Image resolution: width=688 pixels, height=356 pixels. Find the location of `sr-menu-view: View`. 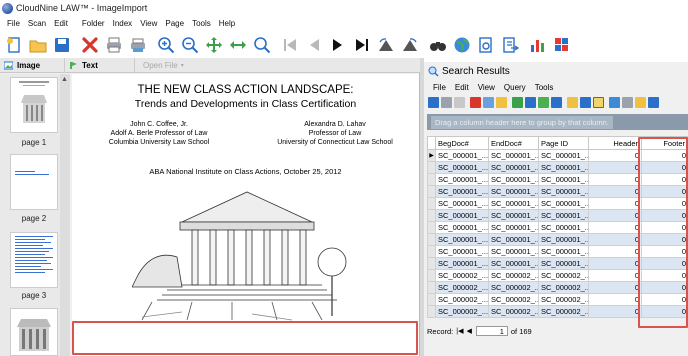

sr-menu-view: View is located at coordinates (486, 87).